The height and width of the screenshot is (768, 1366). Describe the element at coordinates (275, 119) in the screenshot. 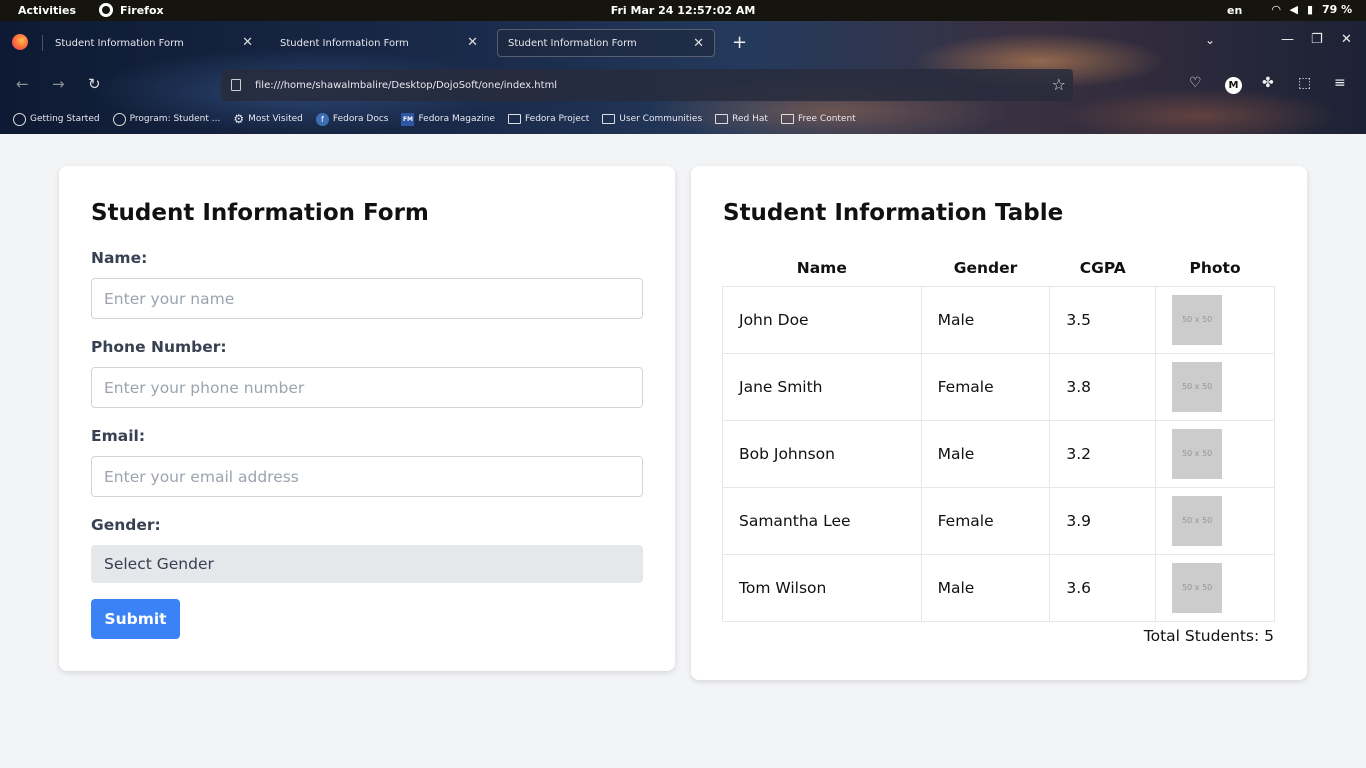

I see `bookmark-label: Most Visited` at that location.